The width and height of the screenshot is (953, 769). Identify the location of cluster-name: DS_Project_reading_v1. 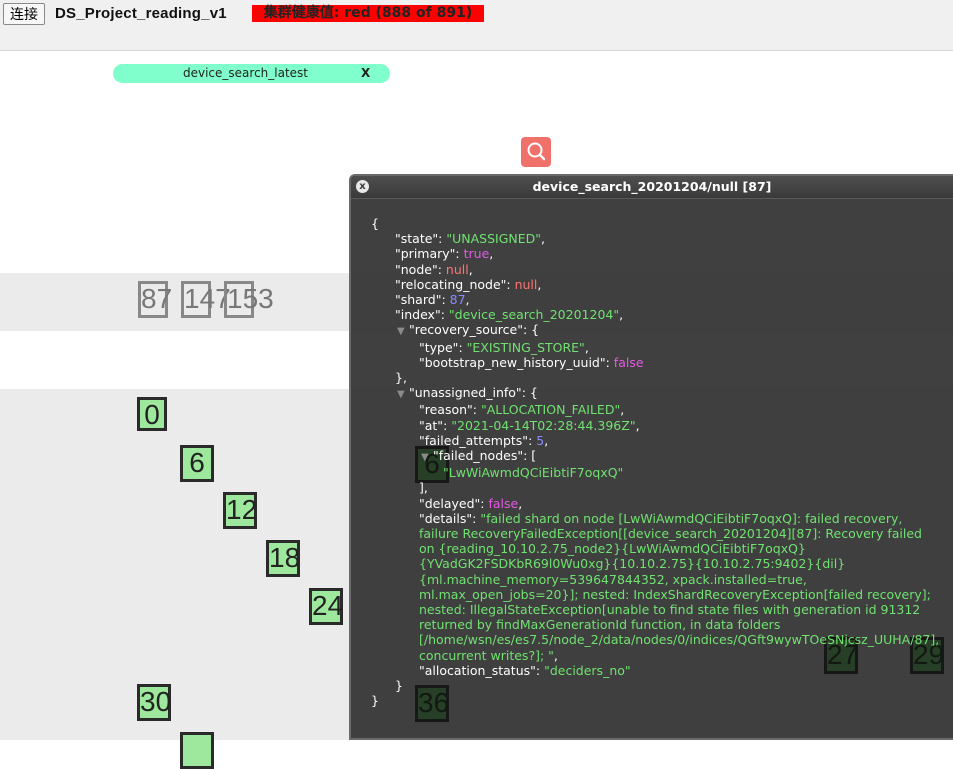
(141, 13).